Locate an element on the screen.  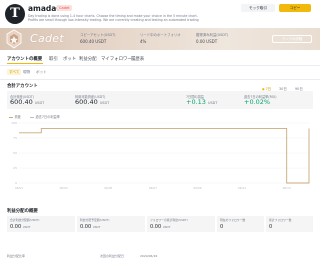
rank-title: Cadet is located at coordinates (47, 38).